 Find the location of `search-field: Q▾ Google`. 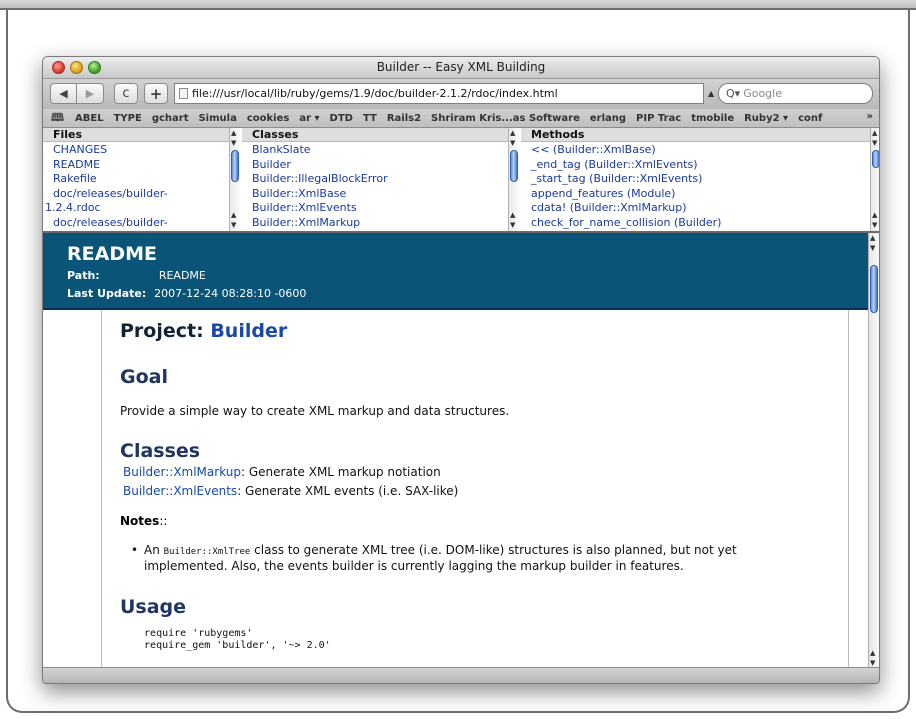

search-field: Q▾ Google is located at coordinates (795, 93).